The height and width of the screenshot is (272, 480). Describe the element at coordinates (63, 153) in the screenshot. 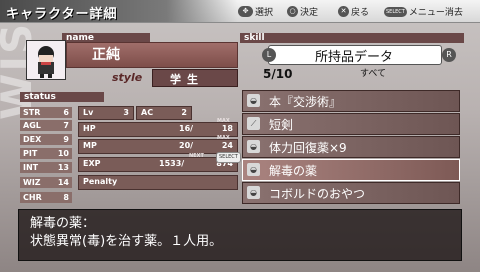

I see `stat-value: 10` at that location.